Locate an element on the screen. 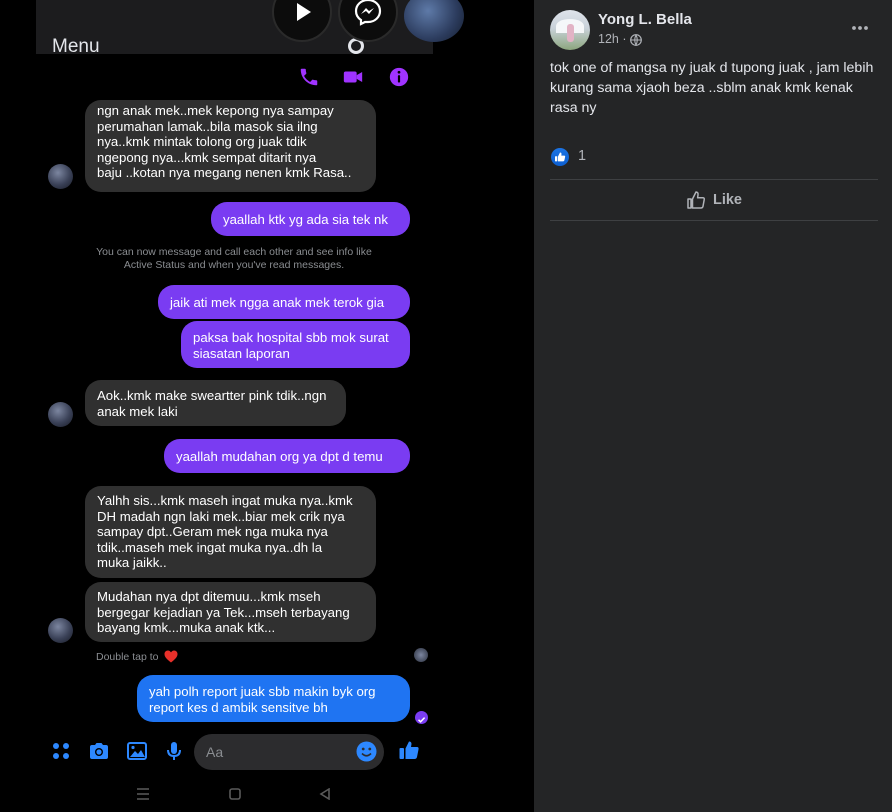 This screenshot has height=812, width=892. message-bubble-sent: jaik ati mek ngga anak mek terok gia is located at coordinates (284, 302).